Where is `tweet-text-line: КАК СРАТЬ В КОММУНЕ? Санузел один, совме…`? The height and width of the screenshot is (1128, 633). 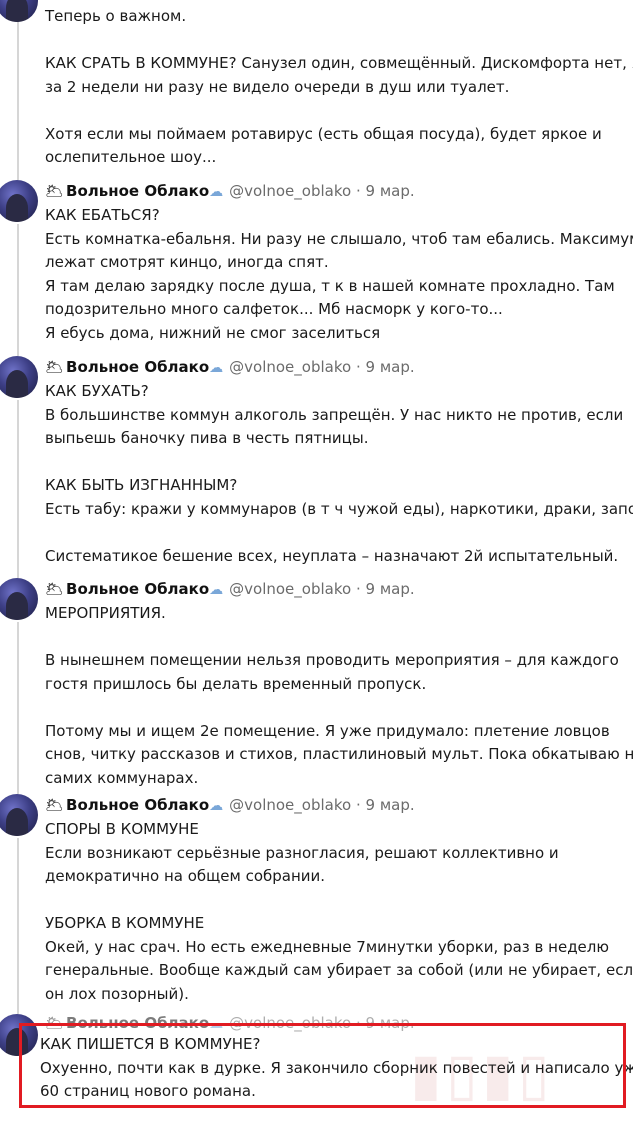 tweet-text-line: КАК СРАТЬ В КОММУНЕ? Санузел один, совме… is located at coordinates (339, 63).